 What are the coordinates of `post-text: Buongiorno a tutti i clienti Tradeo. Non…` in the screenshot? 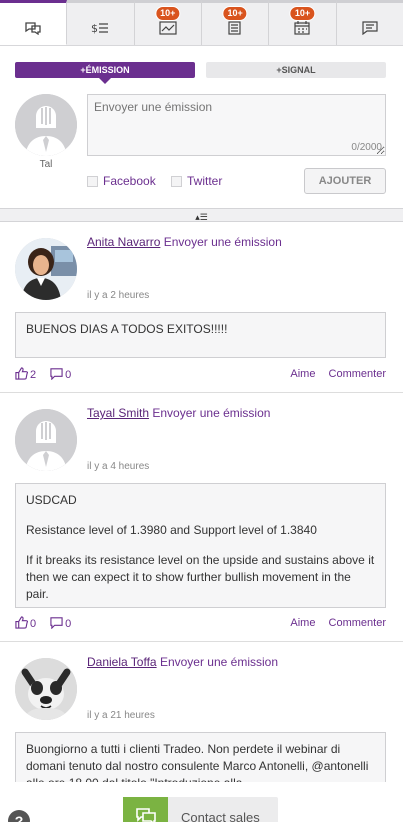 It's located at (197, 762).